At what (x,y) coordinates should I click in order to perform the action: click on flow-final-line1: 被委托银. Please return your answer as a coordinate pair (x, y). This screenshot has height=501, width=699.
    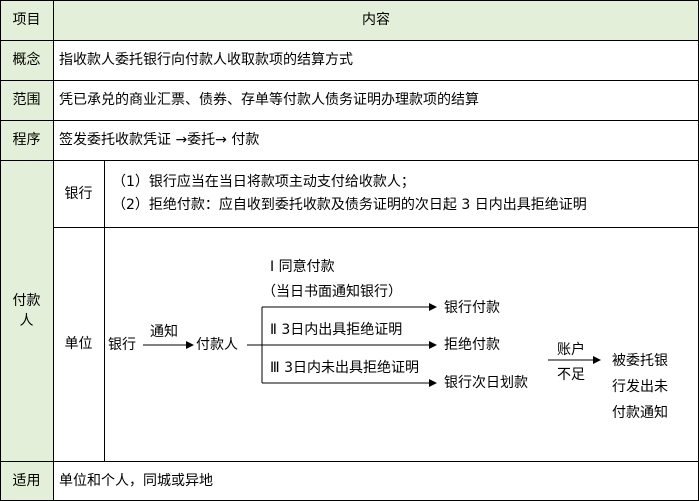
    Looking at the image, I should click on (640, 361).